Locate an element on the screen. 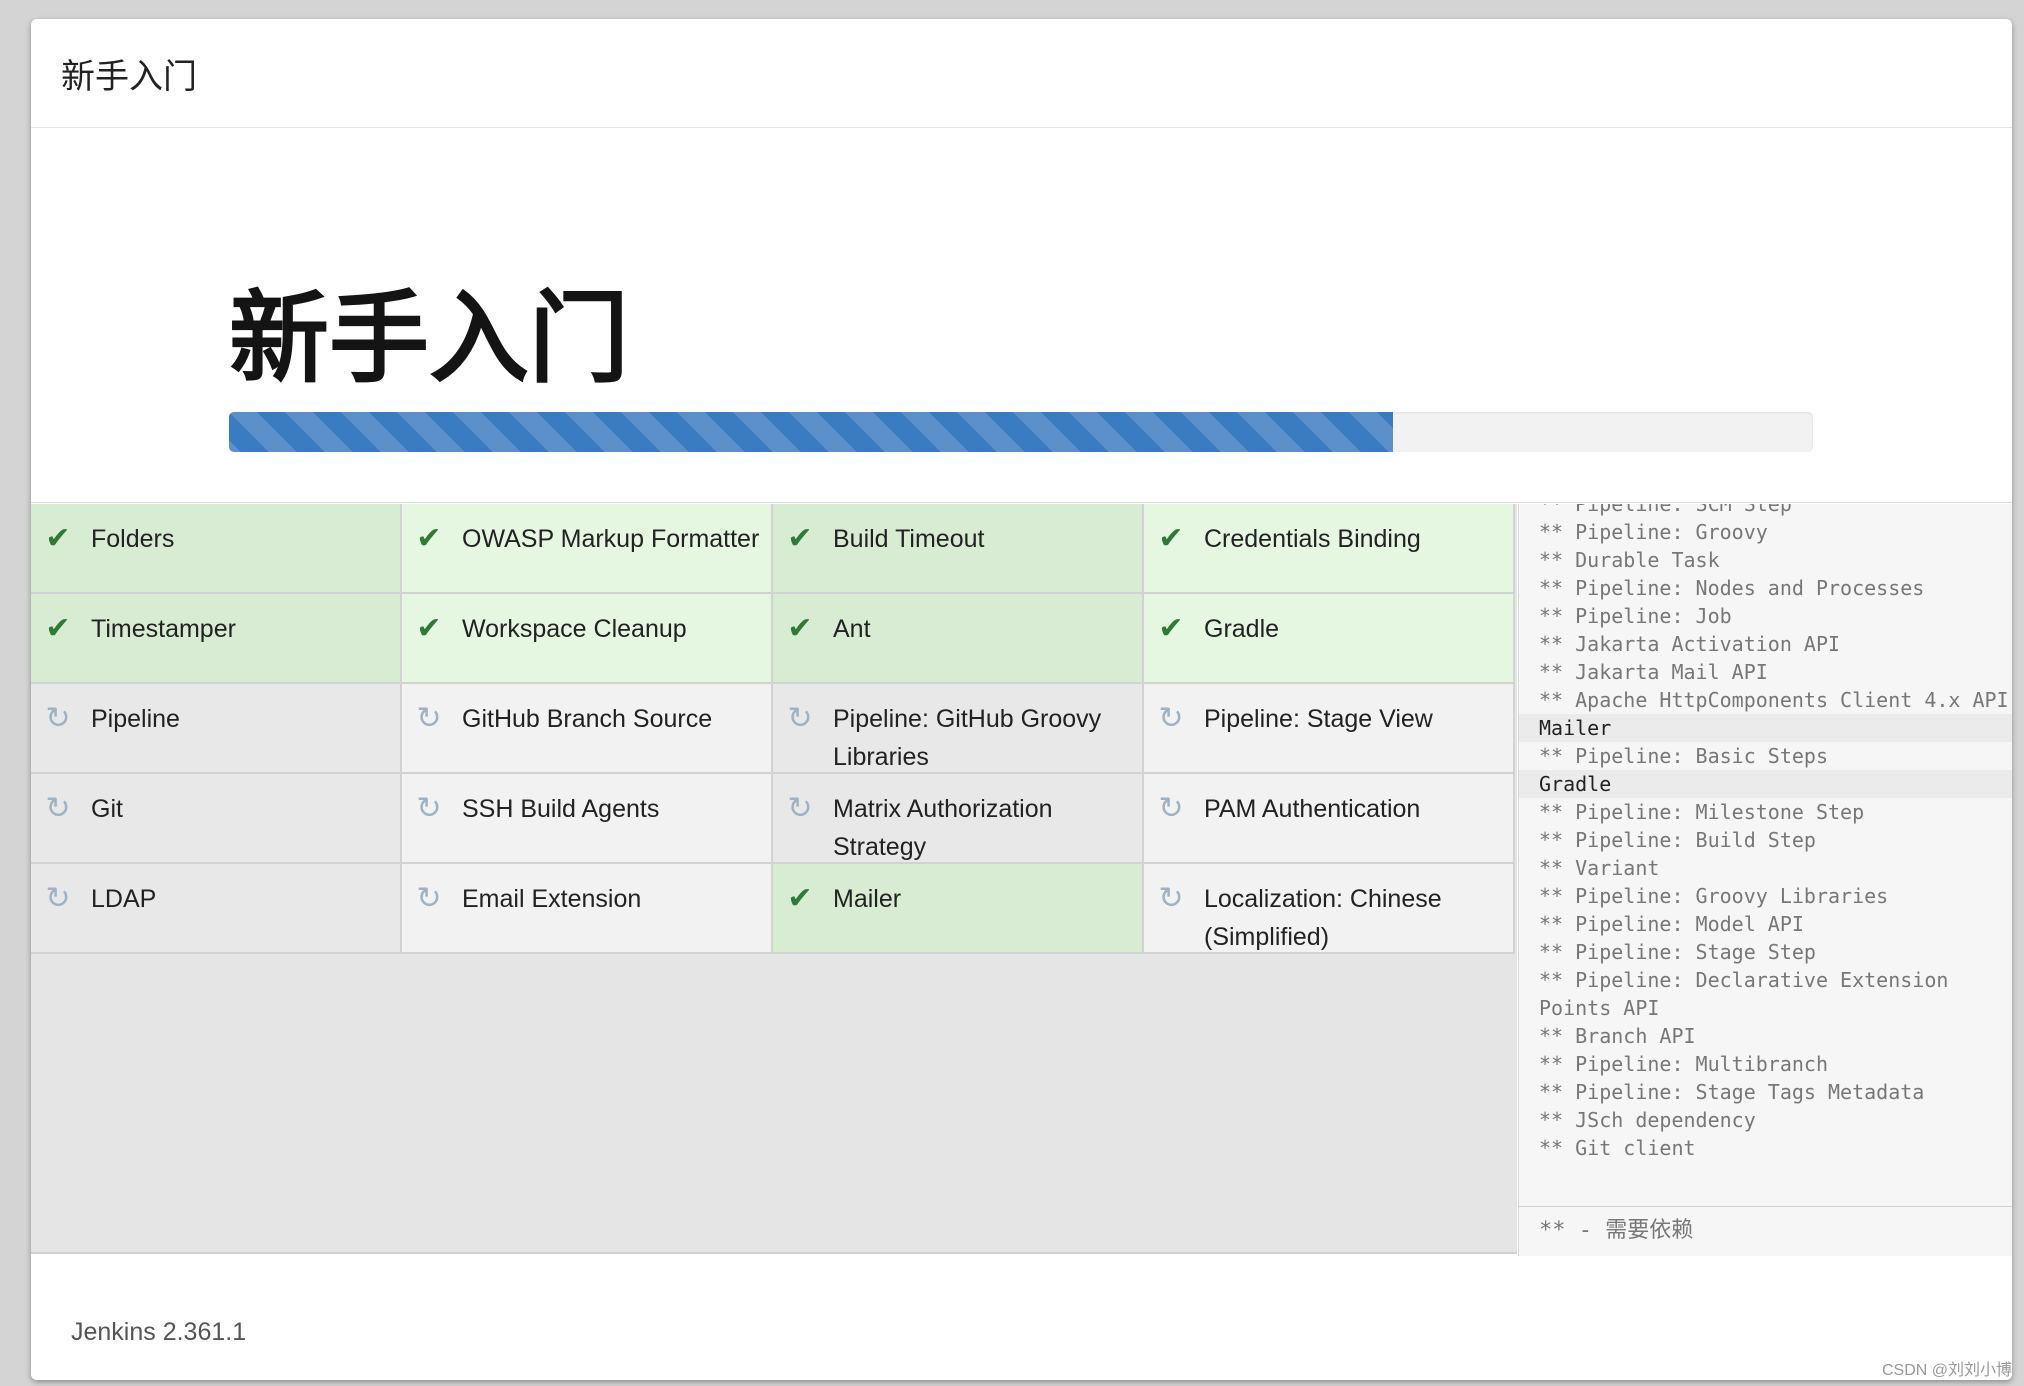 This screenshot has width=2024, height=1386. plugin-item: ↻ Git is located at coordinates (216, 819).